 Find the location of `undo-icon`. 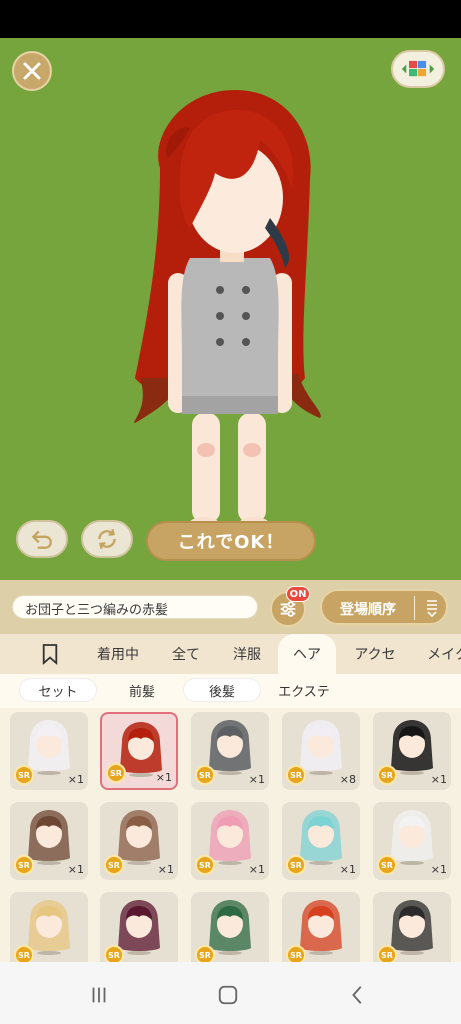

undo-icon is located at coordinates (41, 539).